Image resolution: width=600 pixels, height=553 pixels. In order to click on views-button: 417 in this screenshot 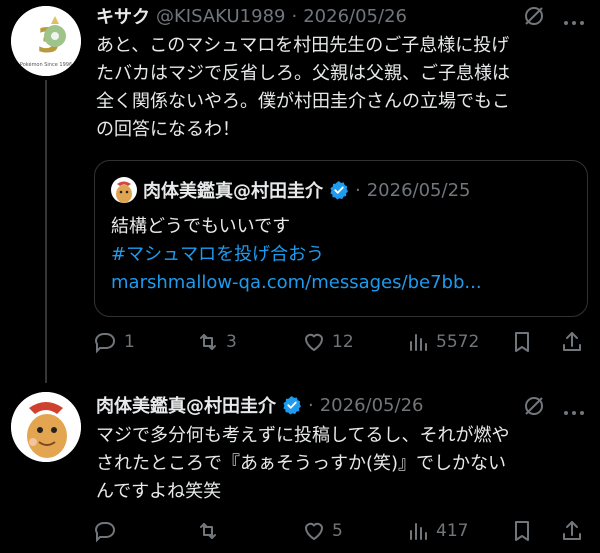, I will do `click(437, 531)`.